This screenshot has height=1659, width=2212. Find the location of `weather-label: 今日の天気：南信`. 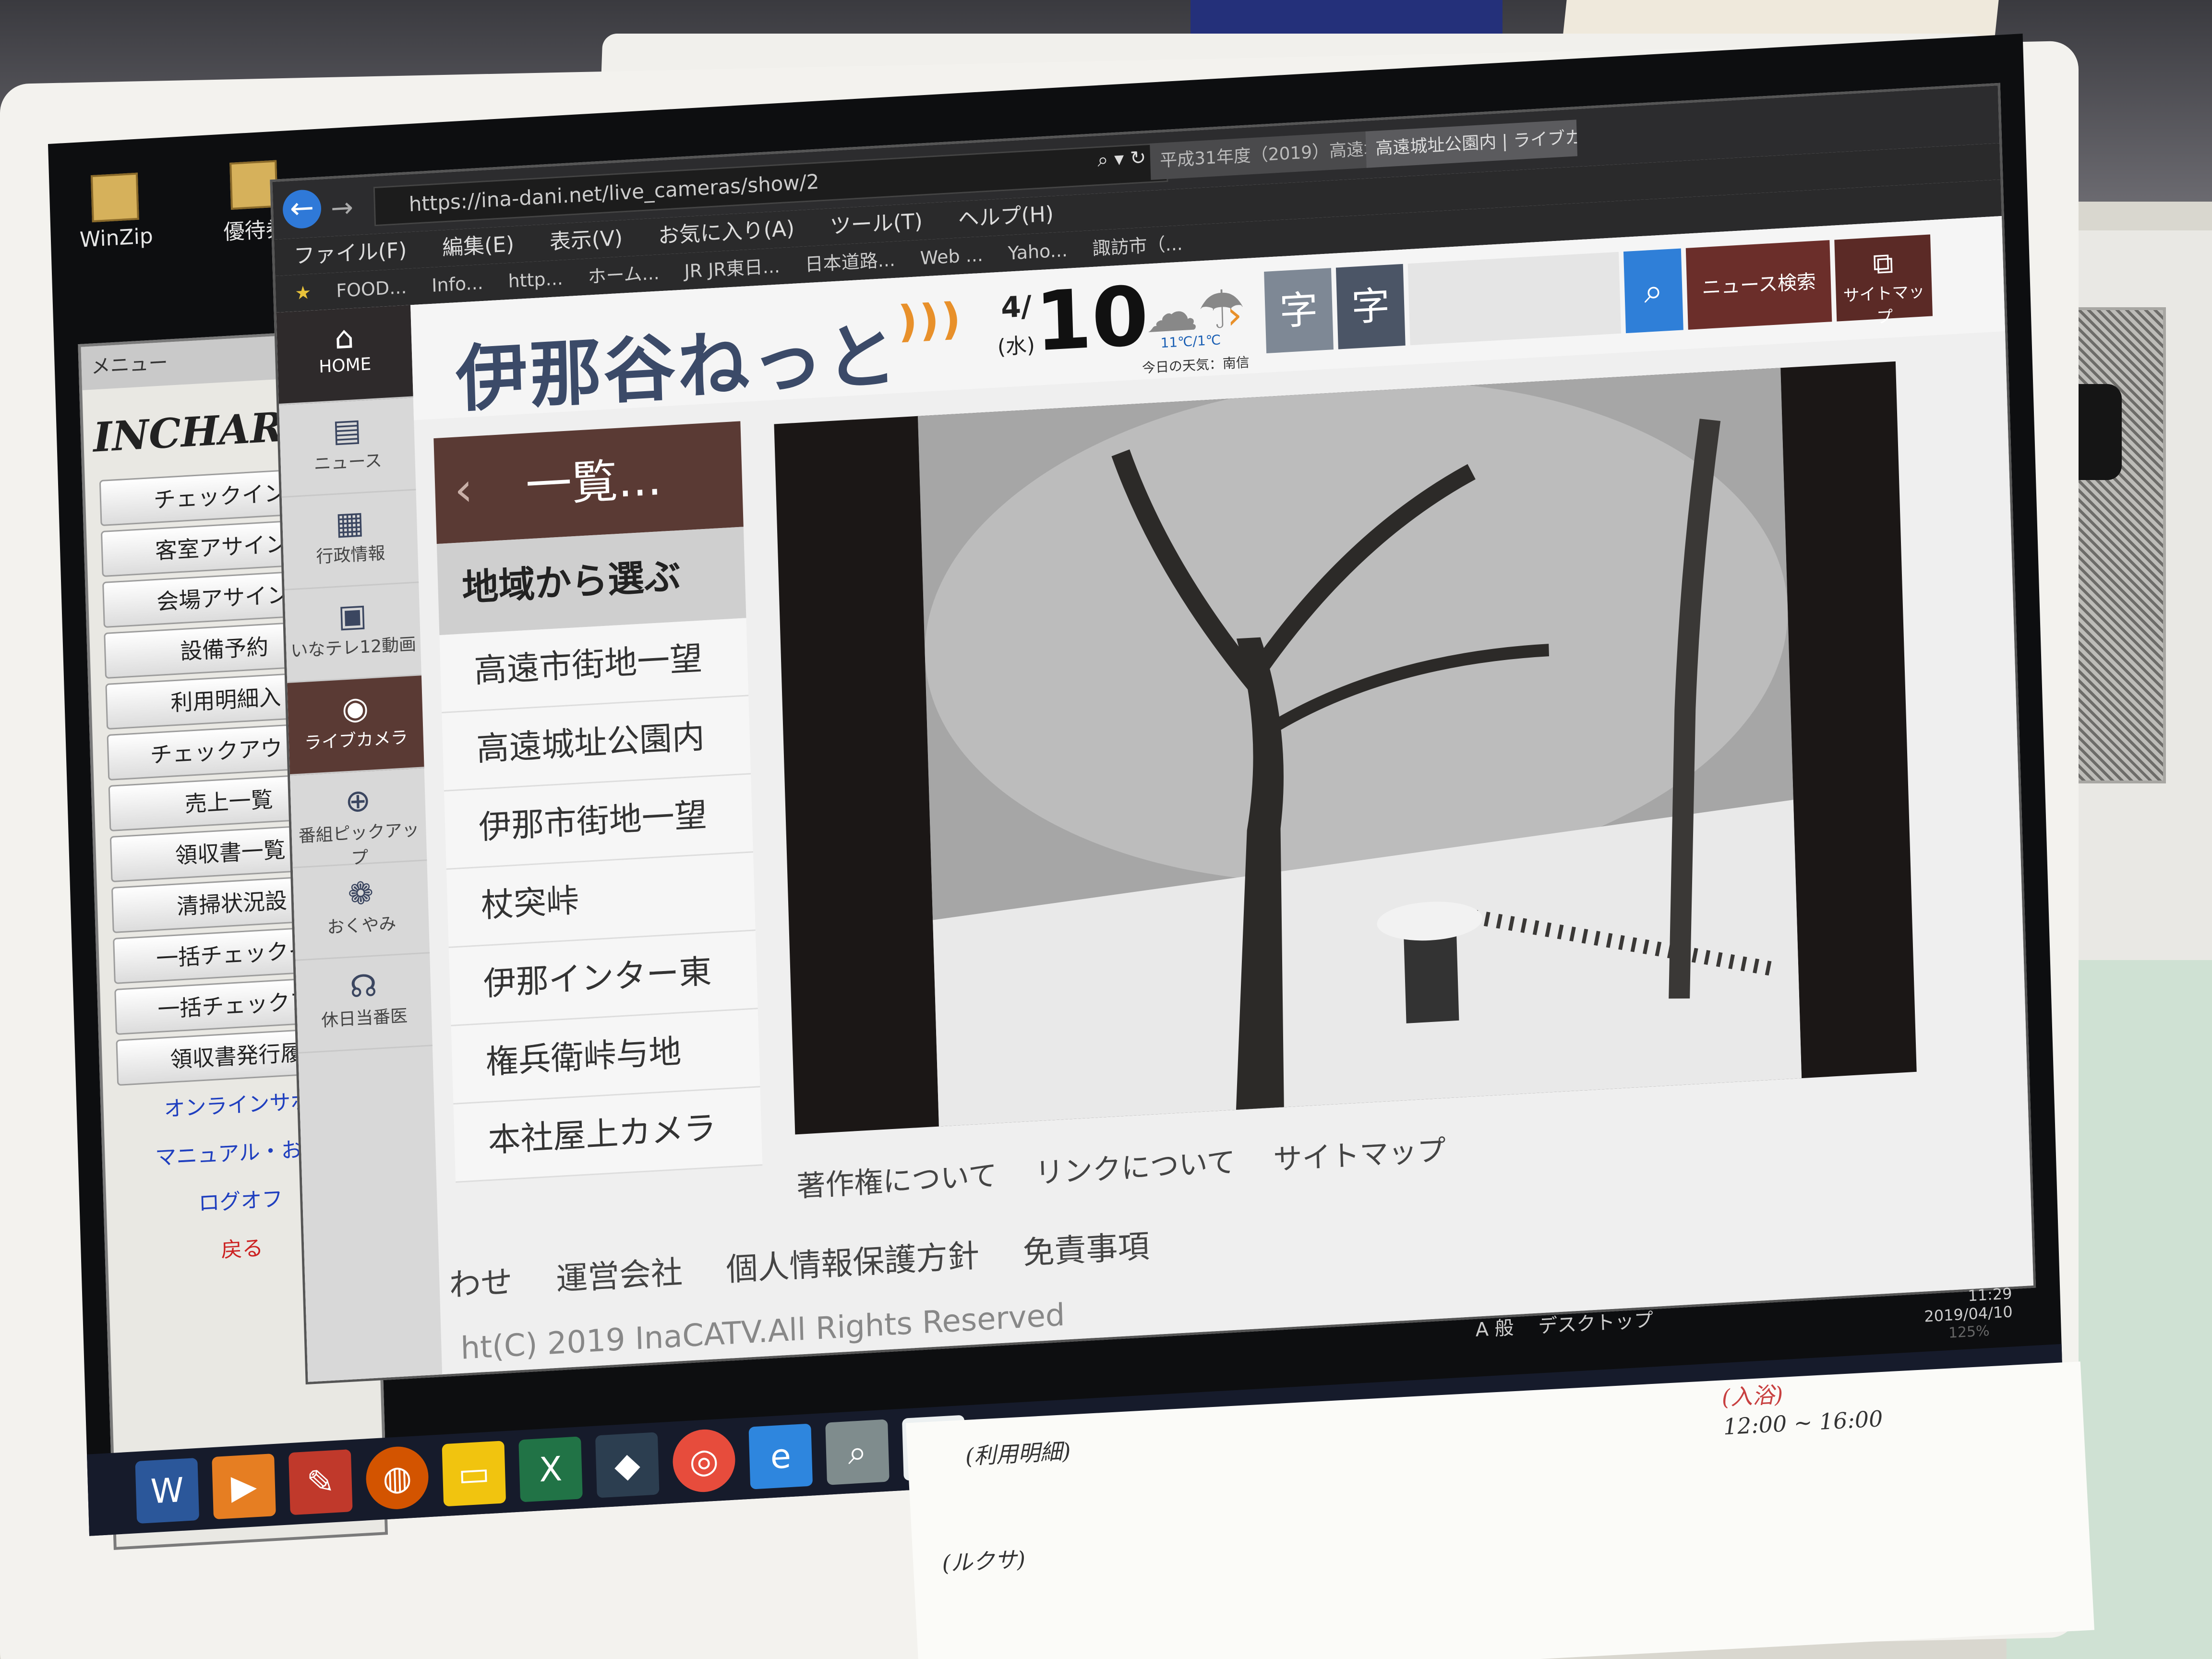

weather-label: 今日の天気：南信 is located at coordinates (1196, 365).